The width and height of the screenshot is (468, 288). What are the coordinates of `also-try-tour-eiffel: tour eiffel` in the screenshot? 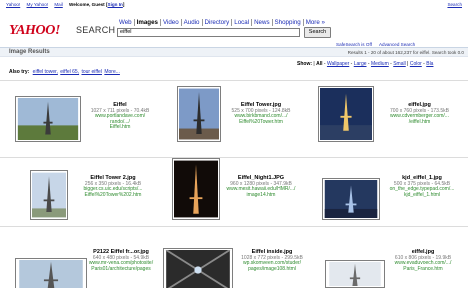 It's located at (91, 72).